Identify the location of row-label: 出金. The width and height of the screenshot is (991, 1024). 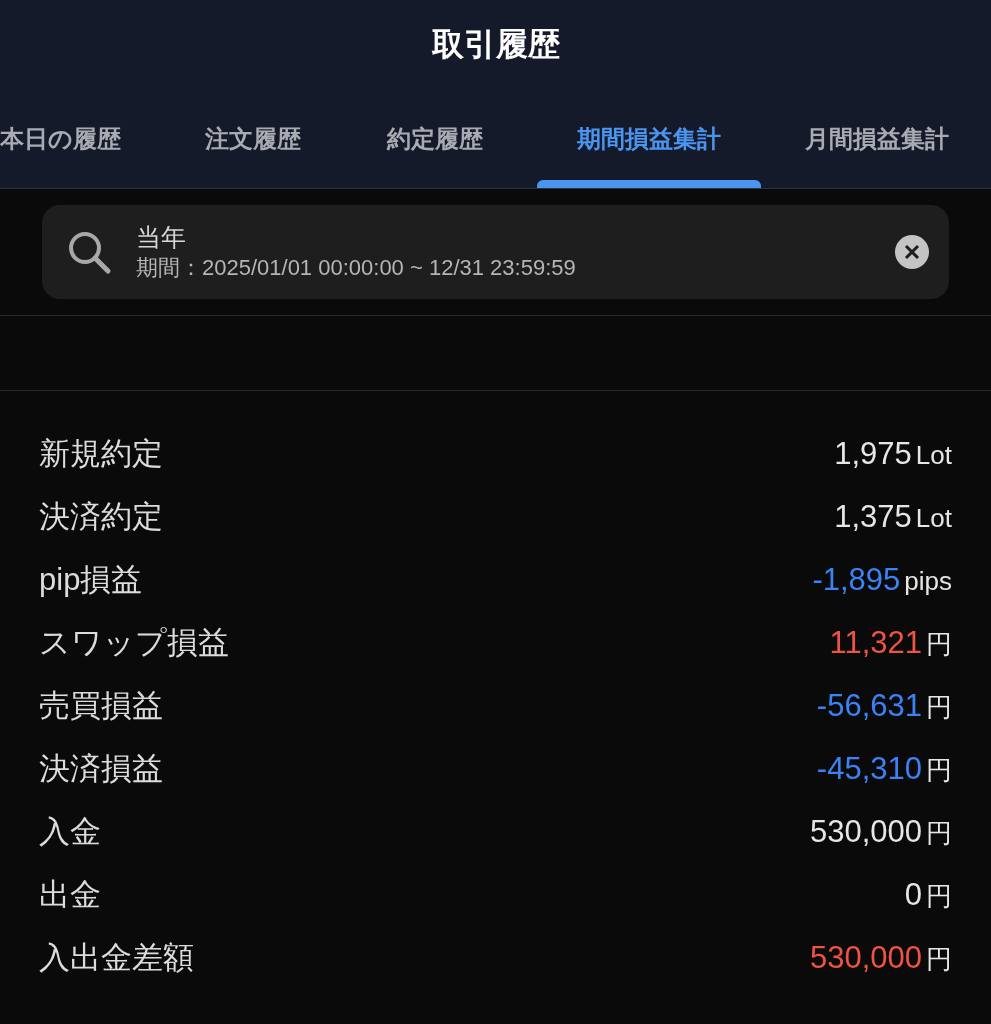
(70, 895).